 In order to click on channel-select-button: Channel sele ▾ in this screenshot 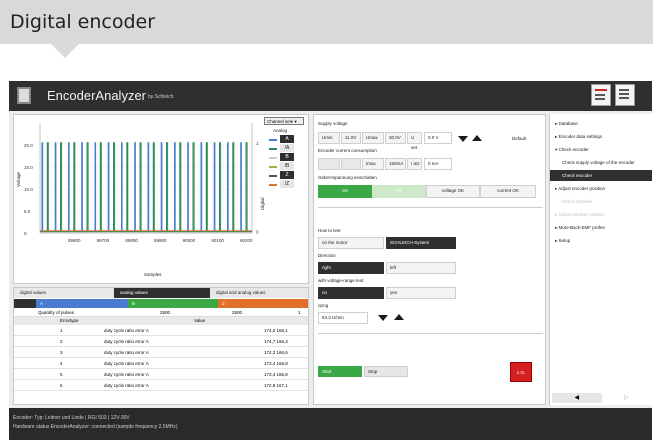, I will do `click(284, 121)`.